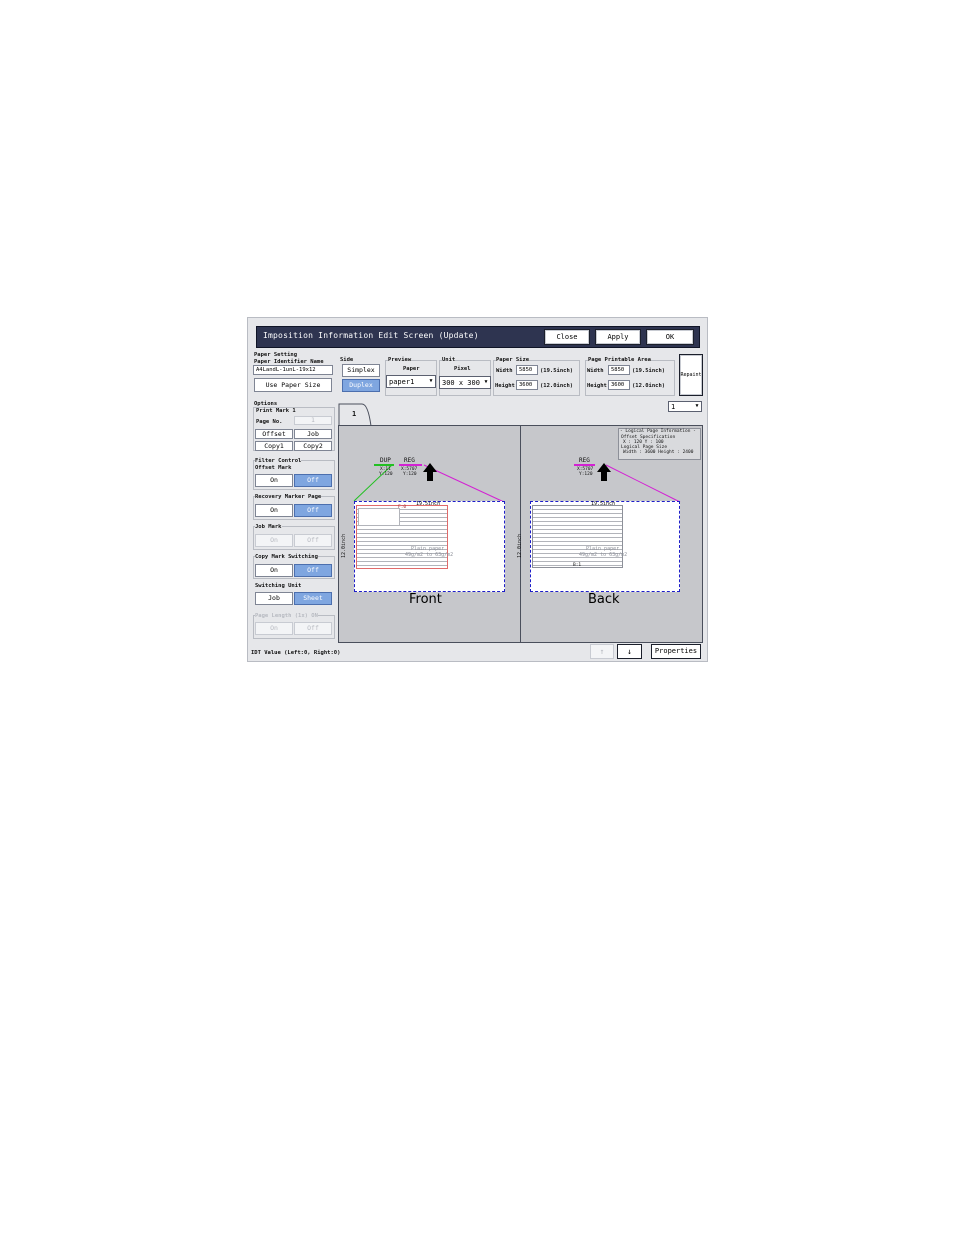  Describe the element at coordinates (602, 651) in the screenshot. I see `up-arrow-button: ↑` at that location.